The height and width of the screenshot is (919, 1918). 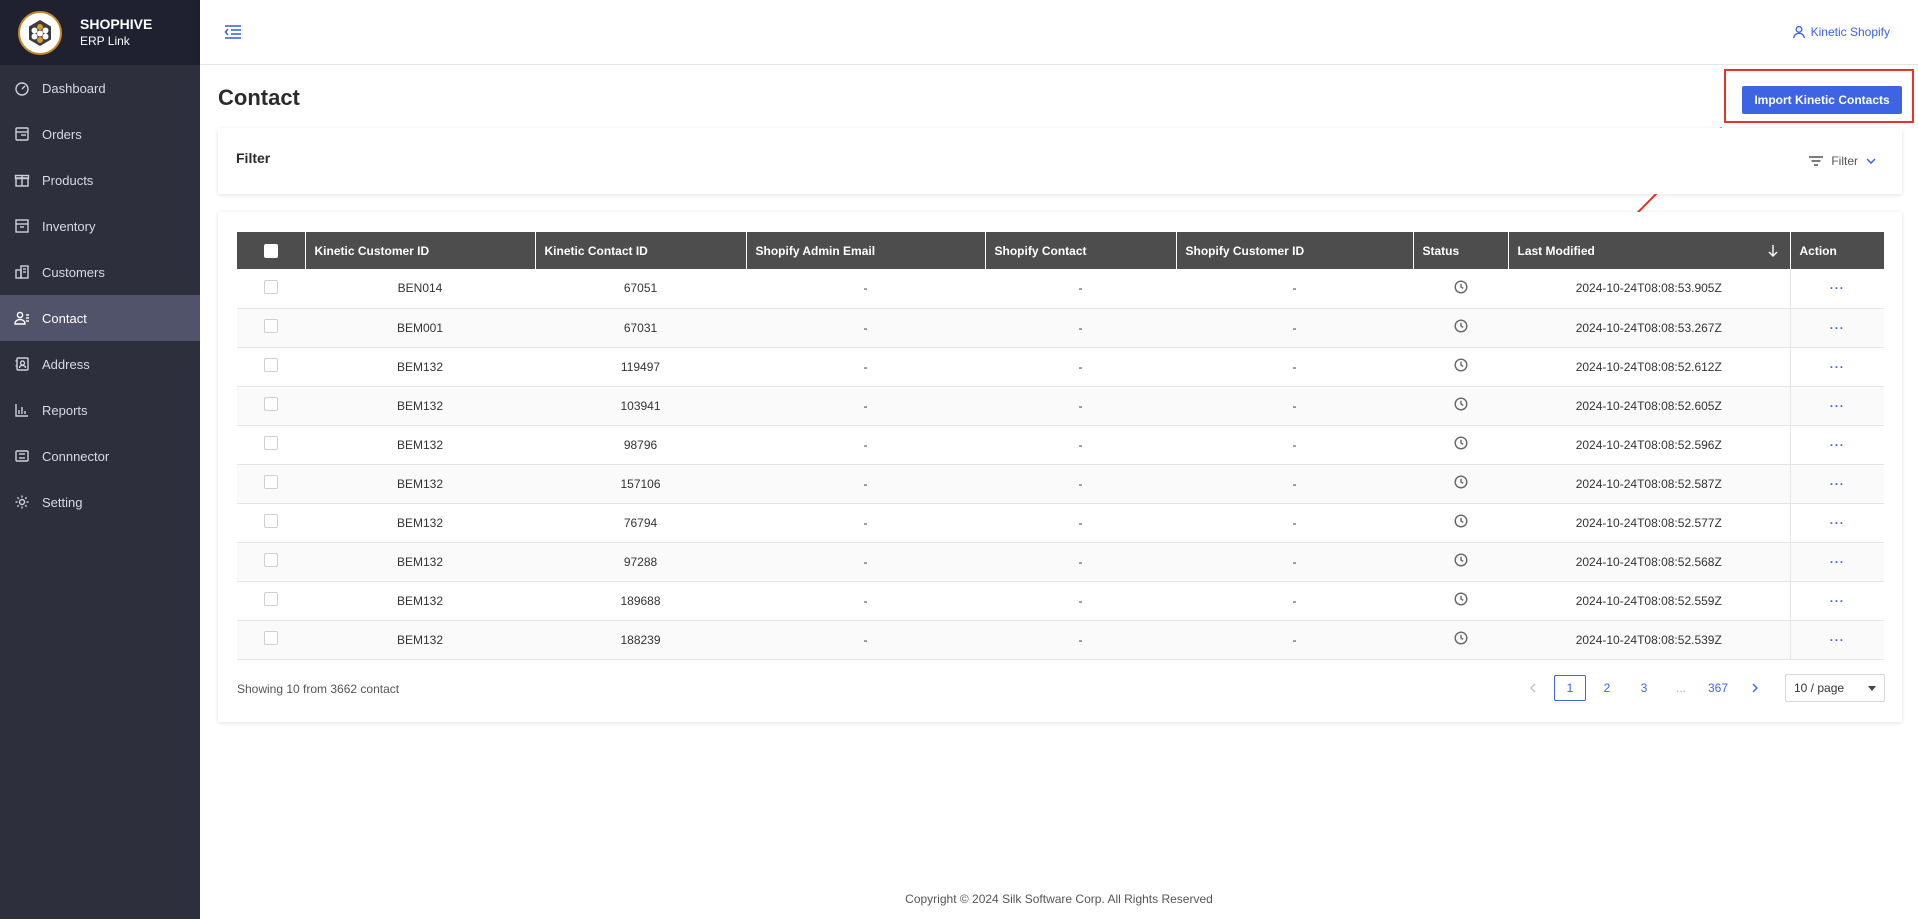 I want to click on cell-kinetic-contact-id: 119497, so click(x=640, y=366).